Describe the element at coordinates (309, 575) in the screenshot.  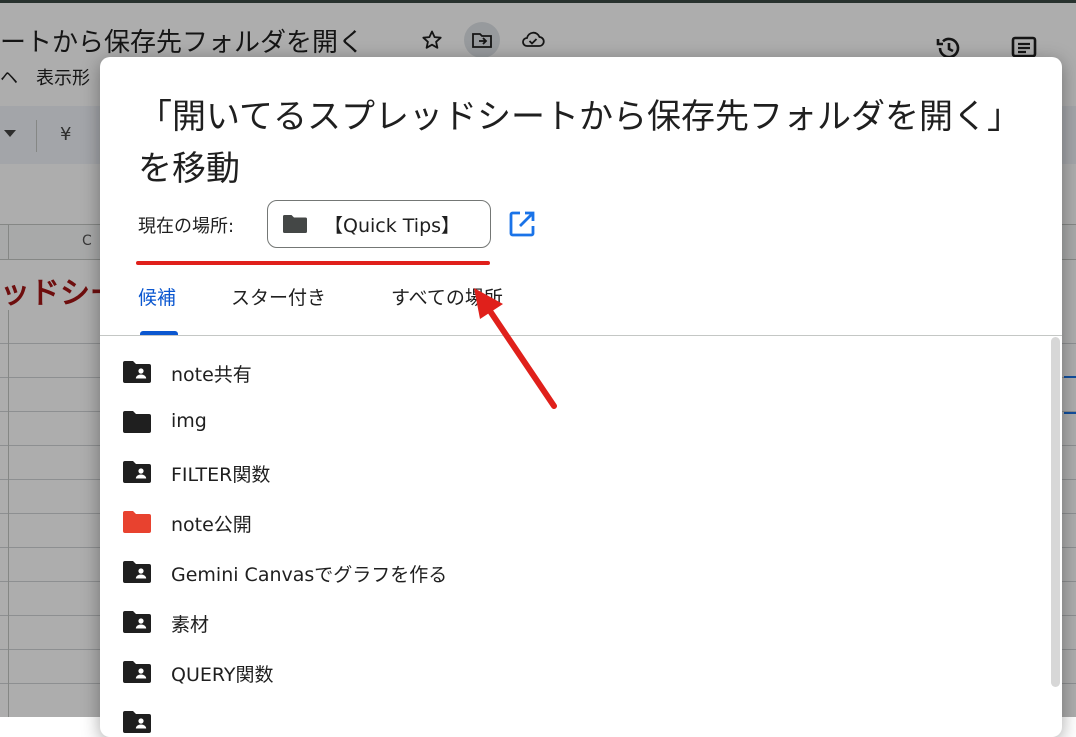
I see `folder-name: Gemini Canvasでグラフを作る` at that location.